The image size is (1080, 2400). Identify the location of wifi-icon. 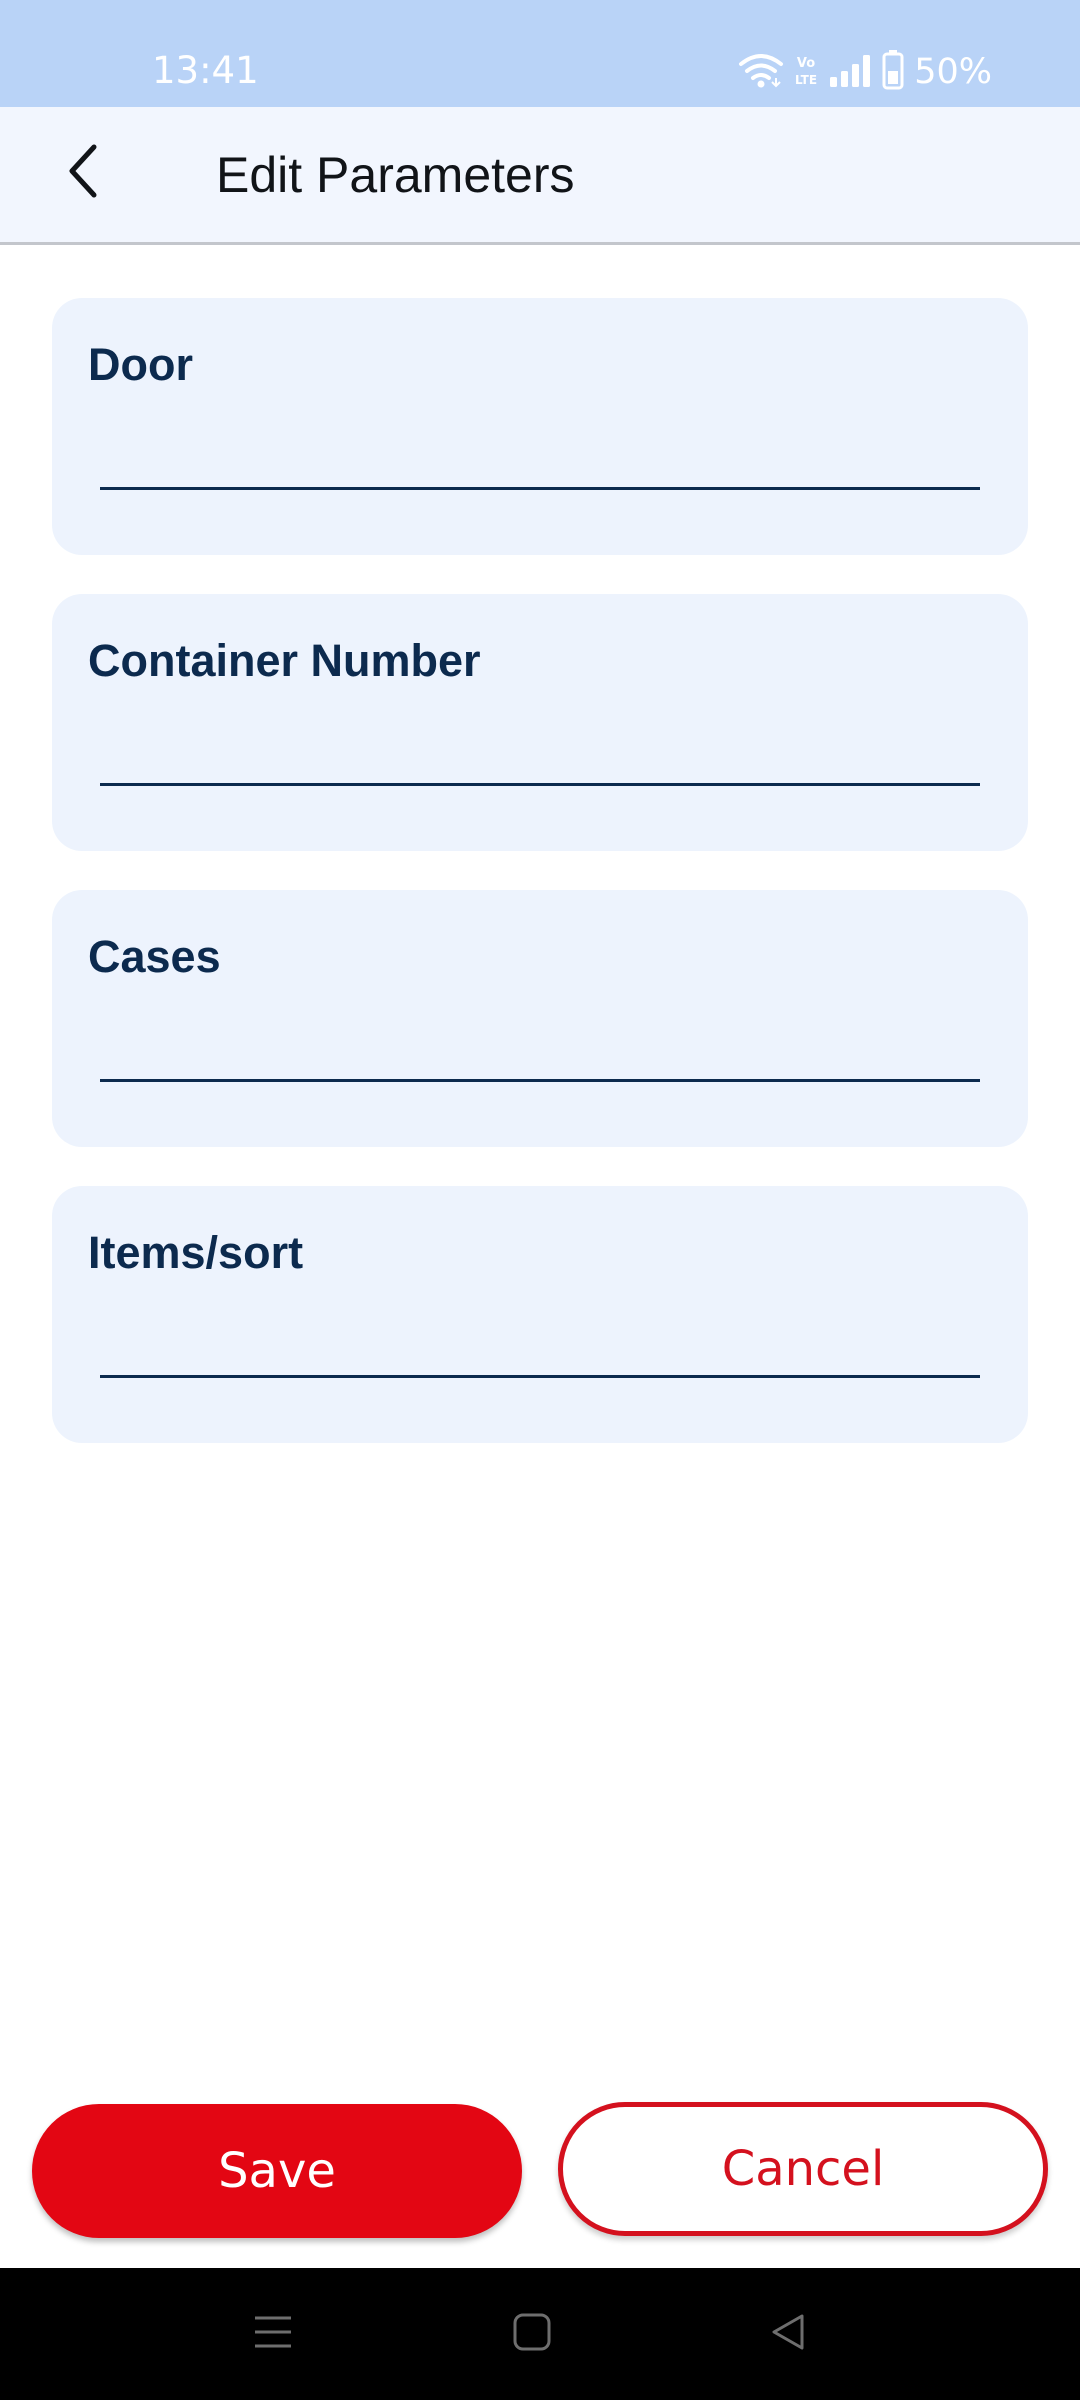
(761, 72).